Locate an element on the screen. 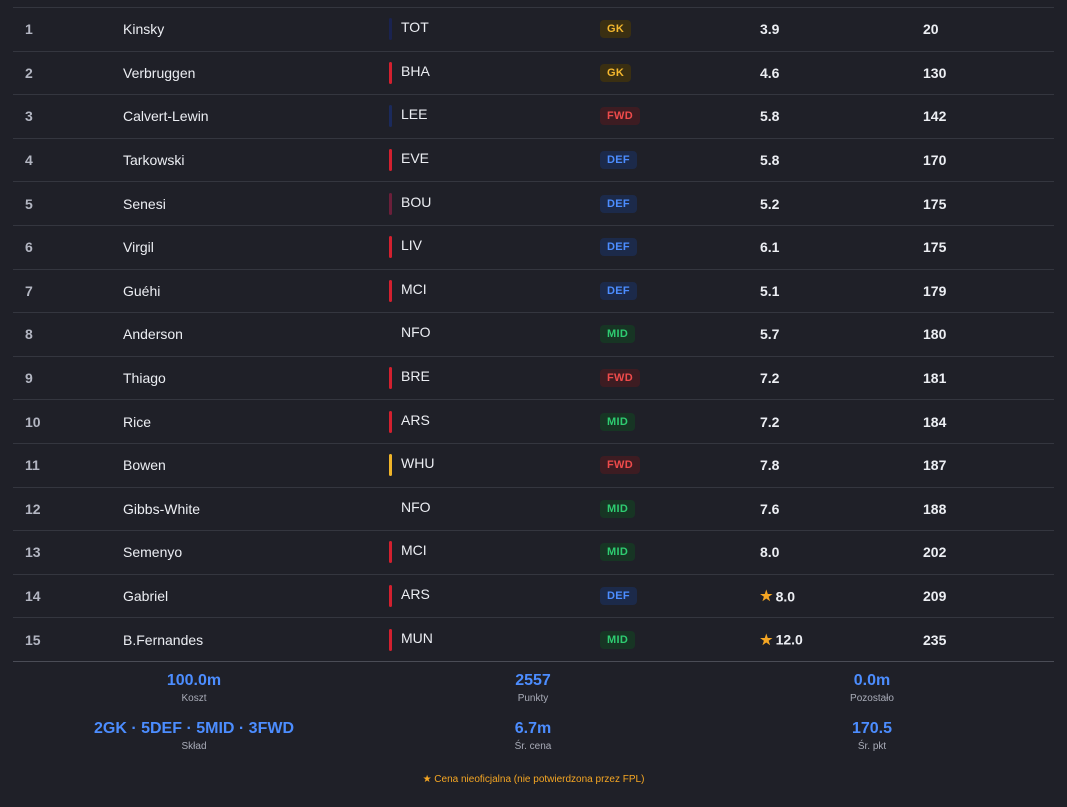  player-price: 8.0 is located at coordinates (769, 552).